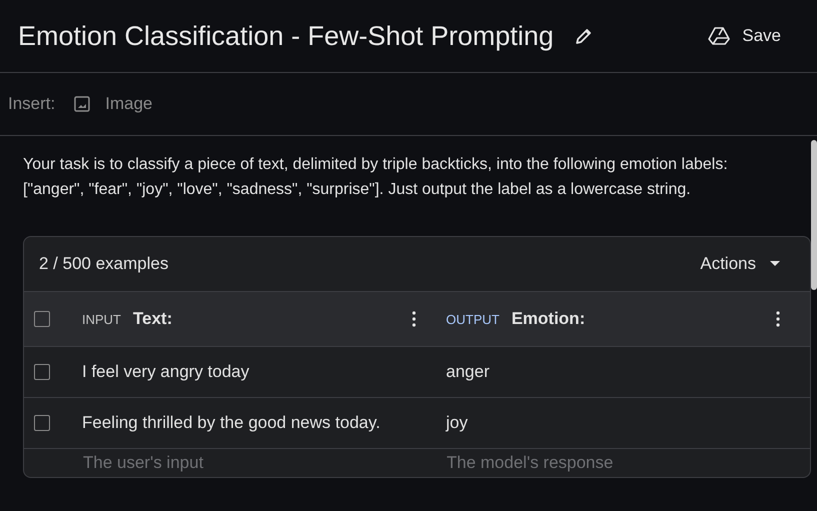 The image size is (817, 511). I want to click on input-field: The model's response, so click(566, 463).